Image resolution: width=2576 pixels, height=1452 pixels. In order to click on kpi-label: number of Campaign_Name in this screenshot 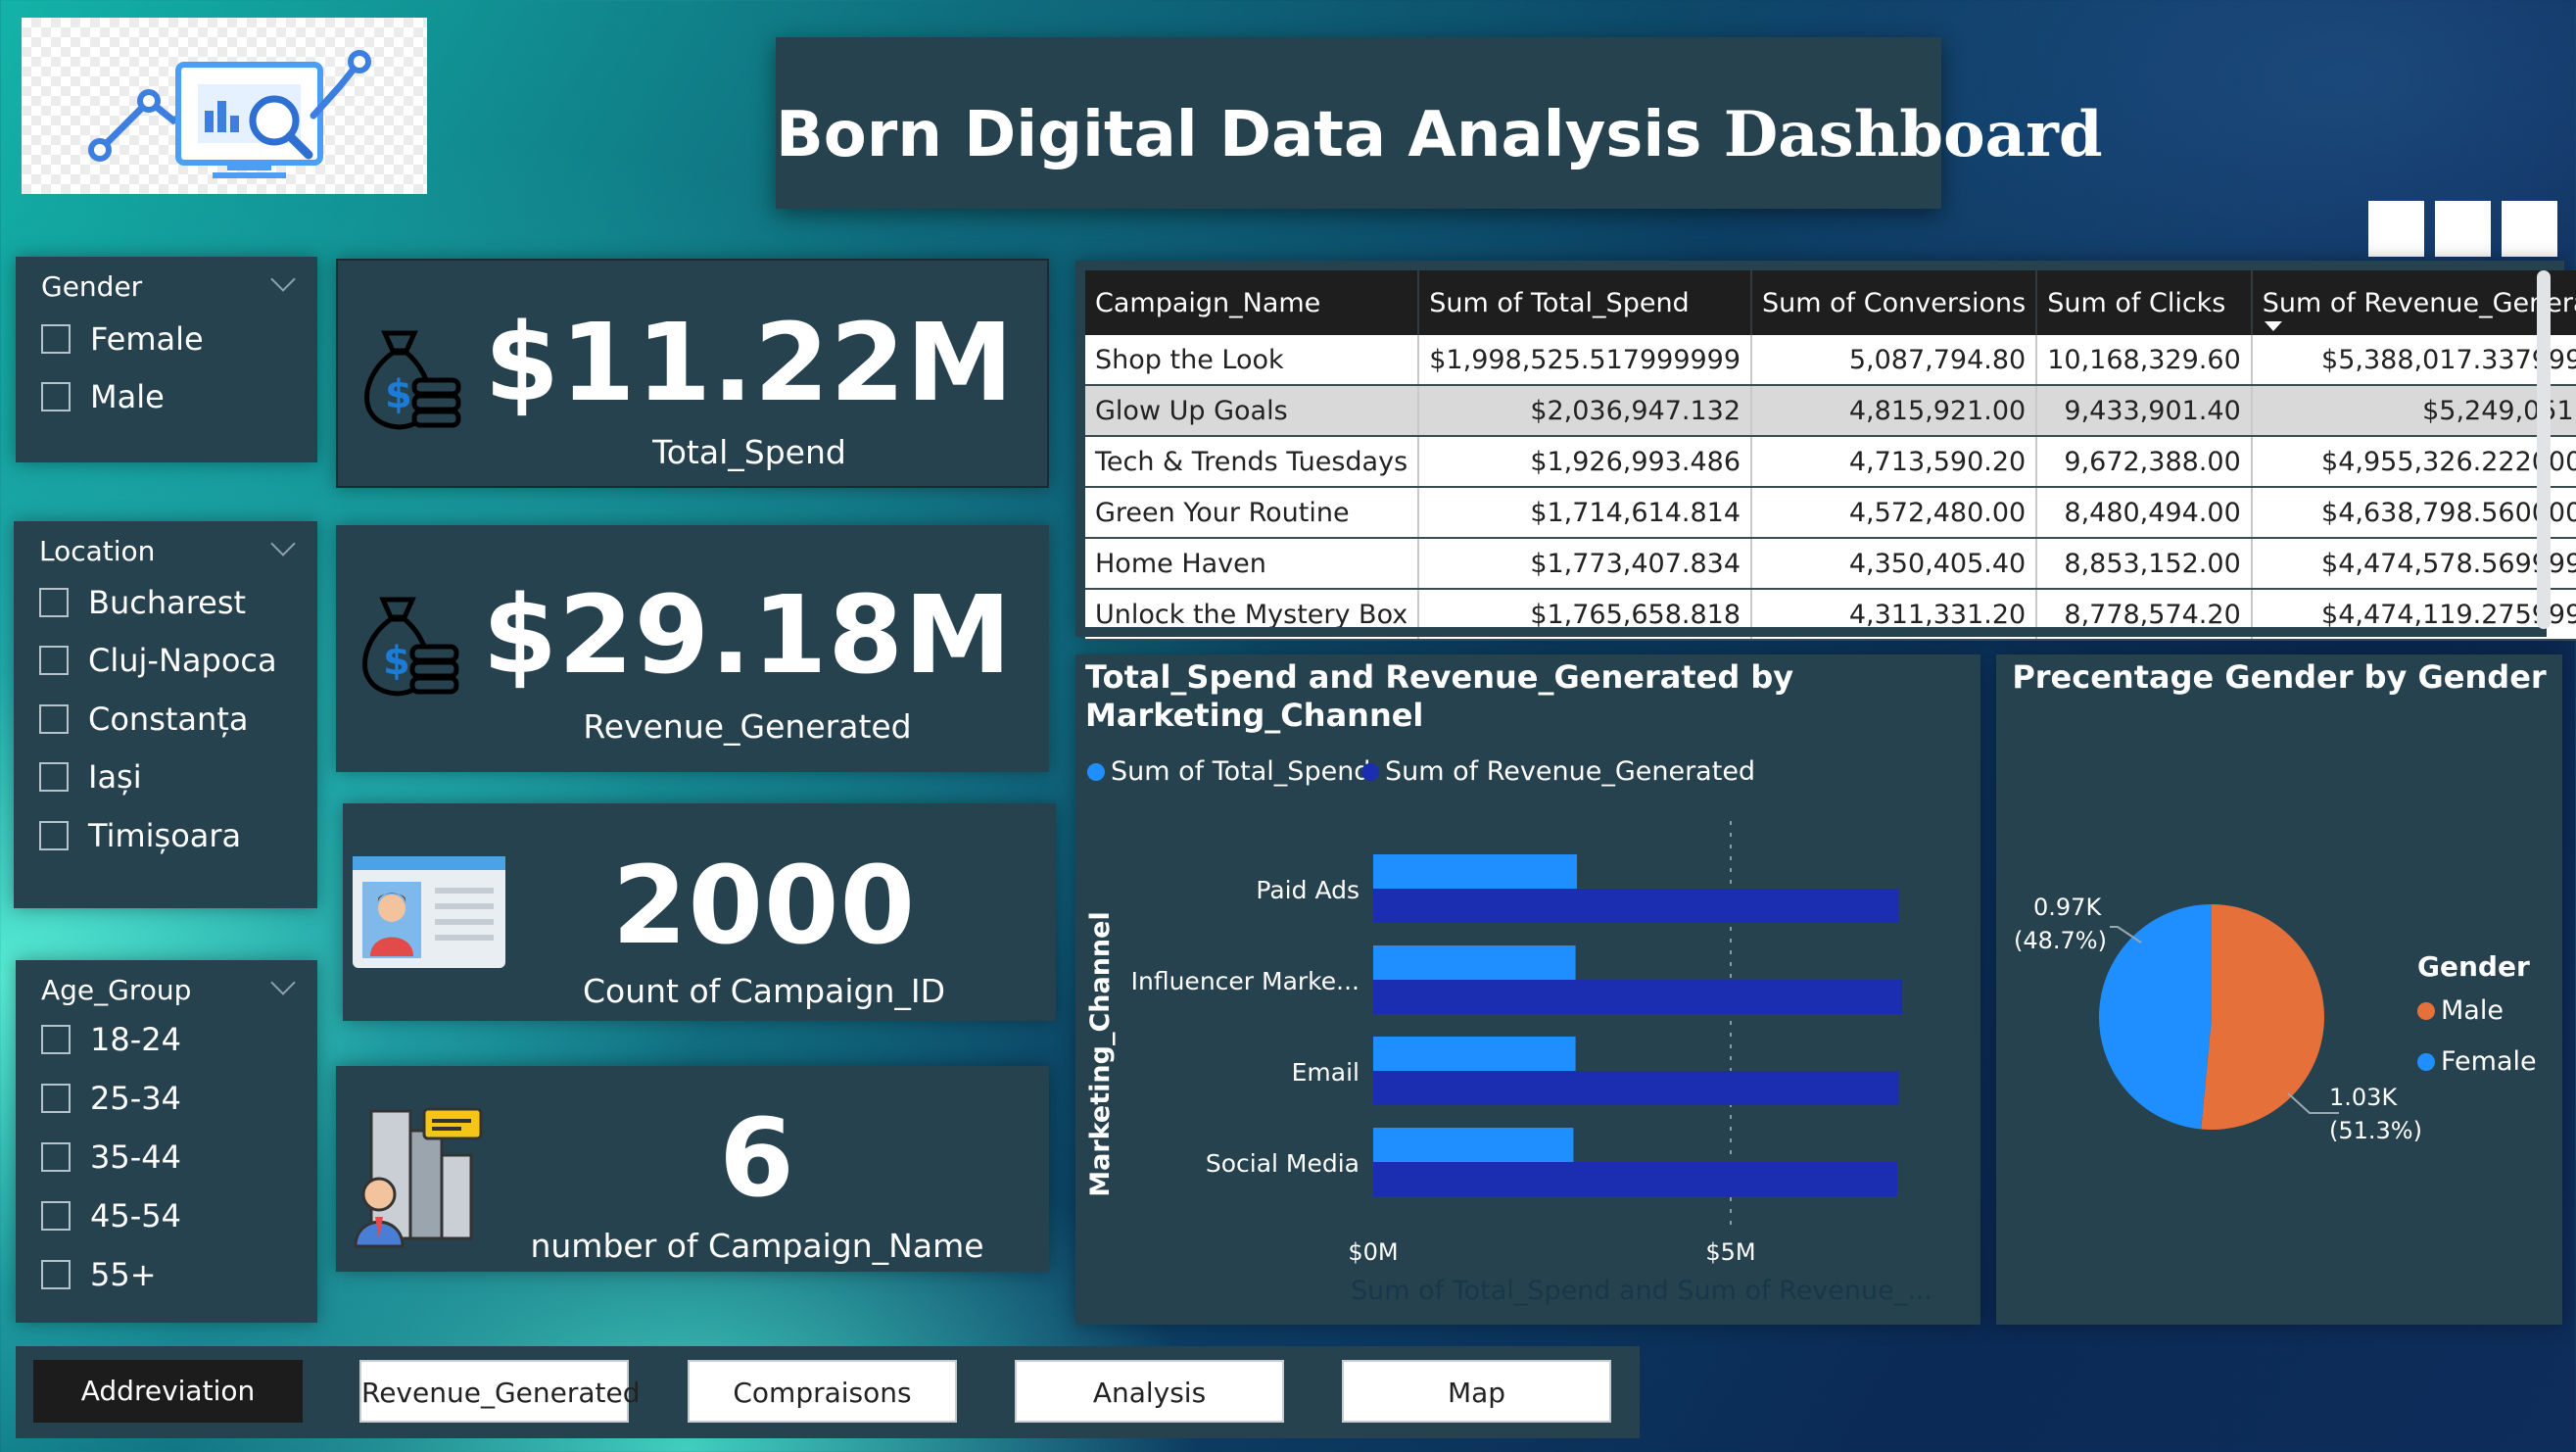, I will do `click(757, 1246)`.